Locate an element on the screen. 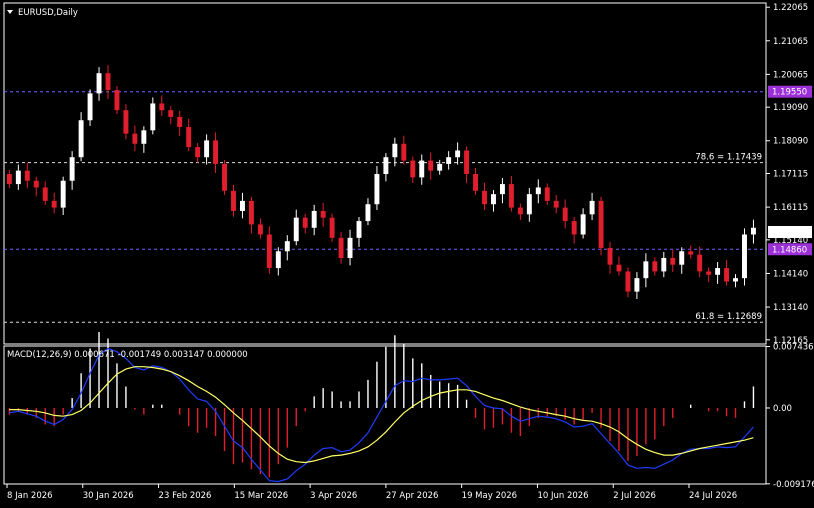 This screenshot has height=508, width=814. x-tick-label: 30 Jan 2026 is located at coordinates (108, 496).